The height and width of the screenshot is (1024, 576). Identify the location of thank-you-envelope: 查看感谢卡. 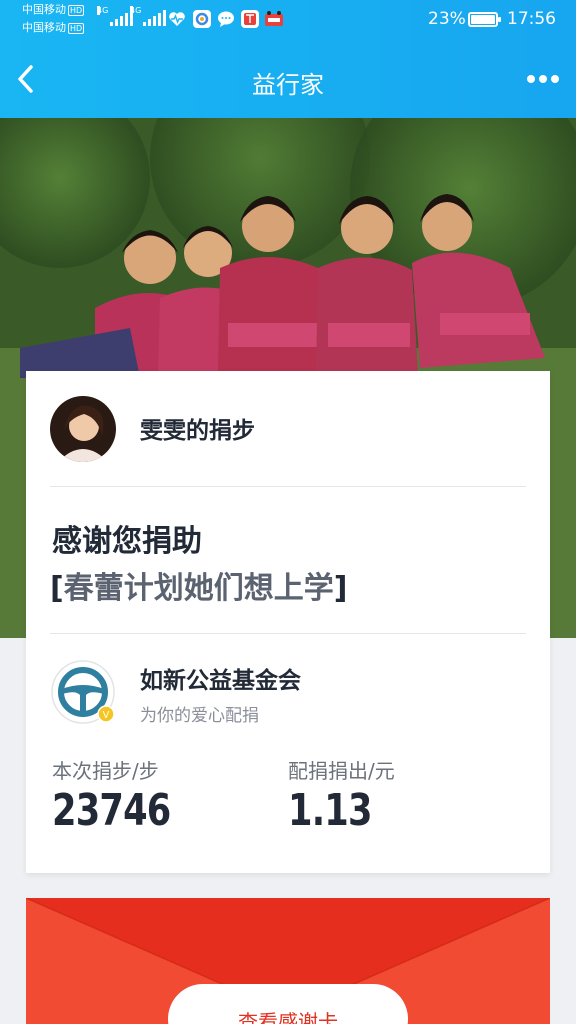
(288, 961).